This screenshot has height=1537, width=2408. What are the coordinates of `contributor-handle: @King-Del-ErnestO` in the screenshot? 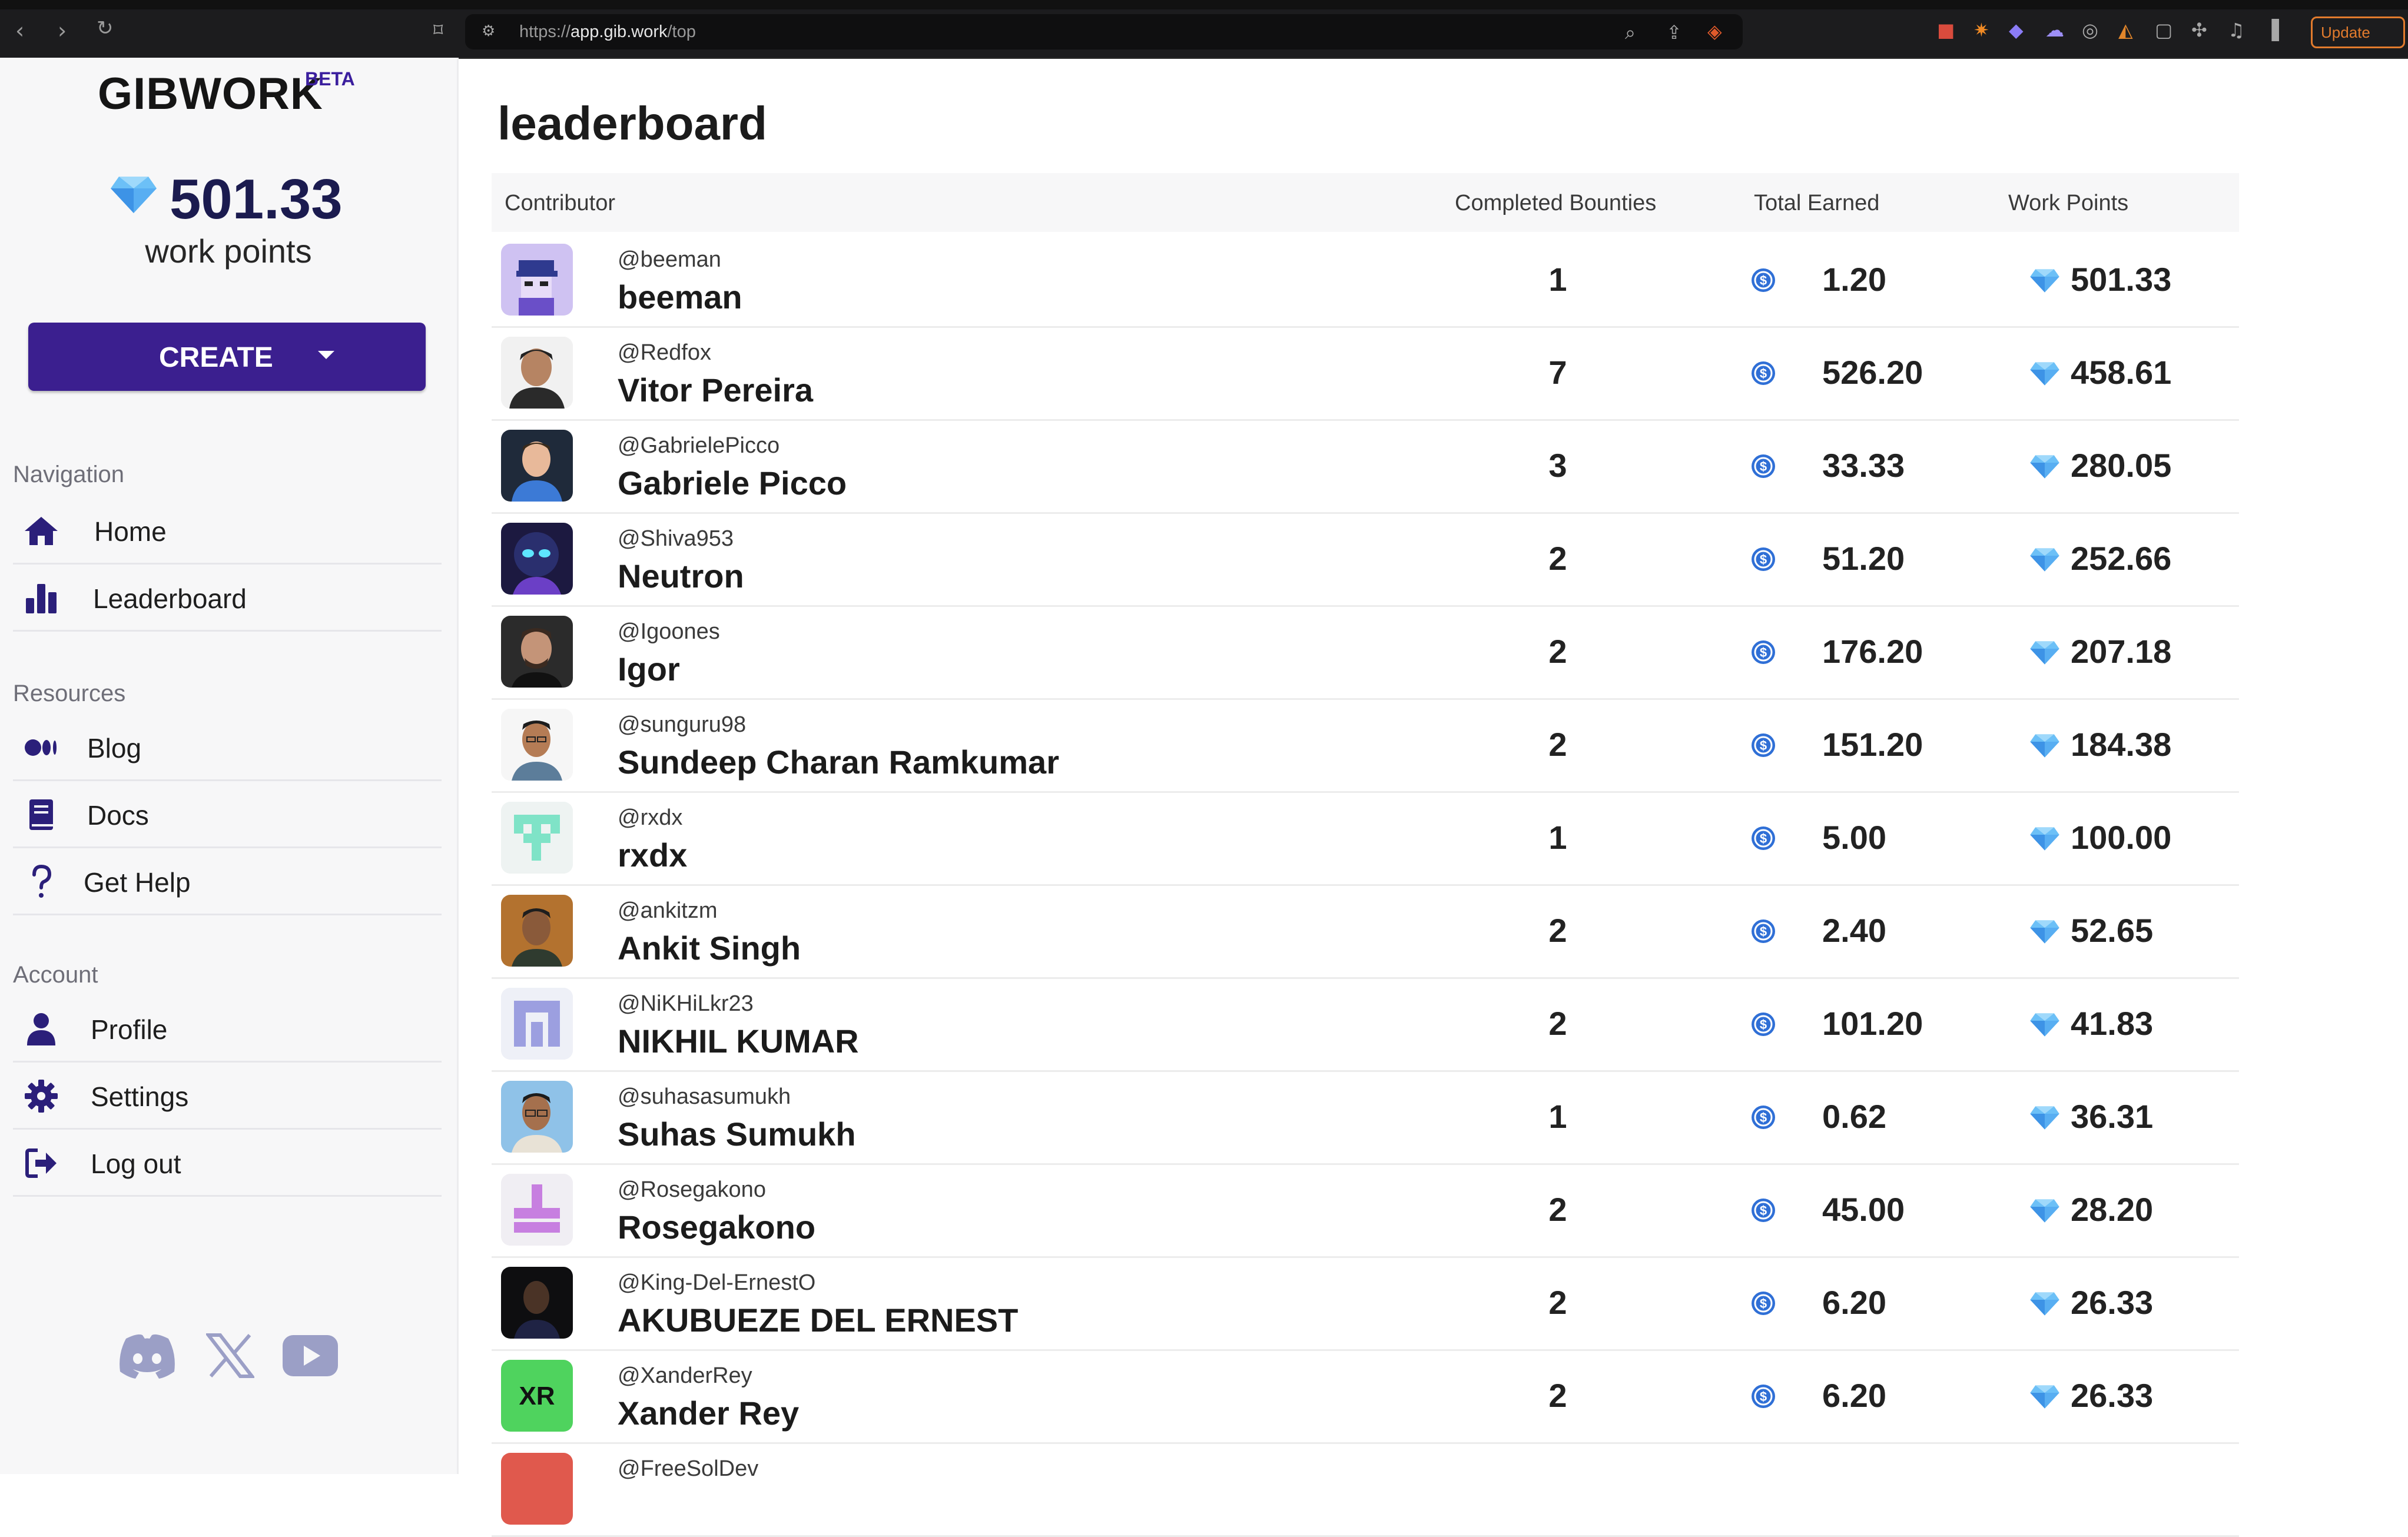 It's located at (716, 1283).